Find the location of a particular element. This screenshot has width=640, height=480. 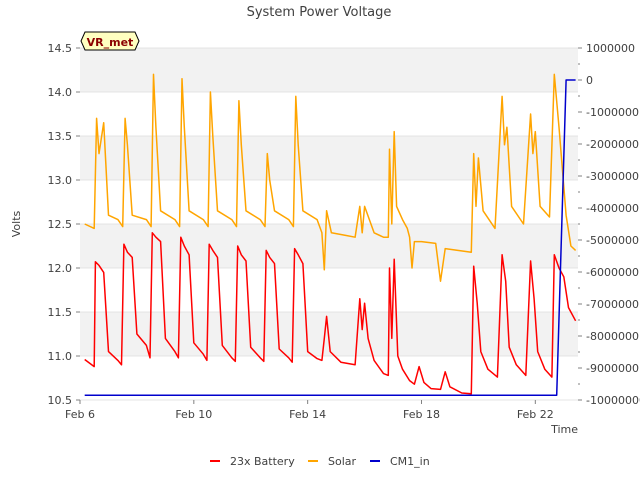

legend-label: Solar is located at coordinates (342, 461).